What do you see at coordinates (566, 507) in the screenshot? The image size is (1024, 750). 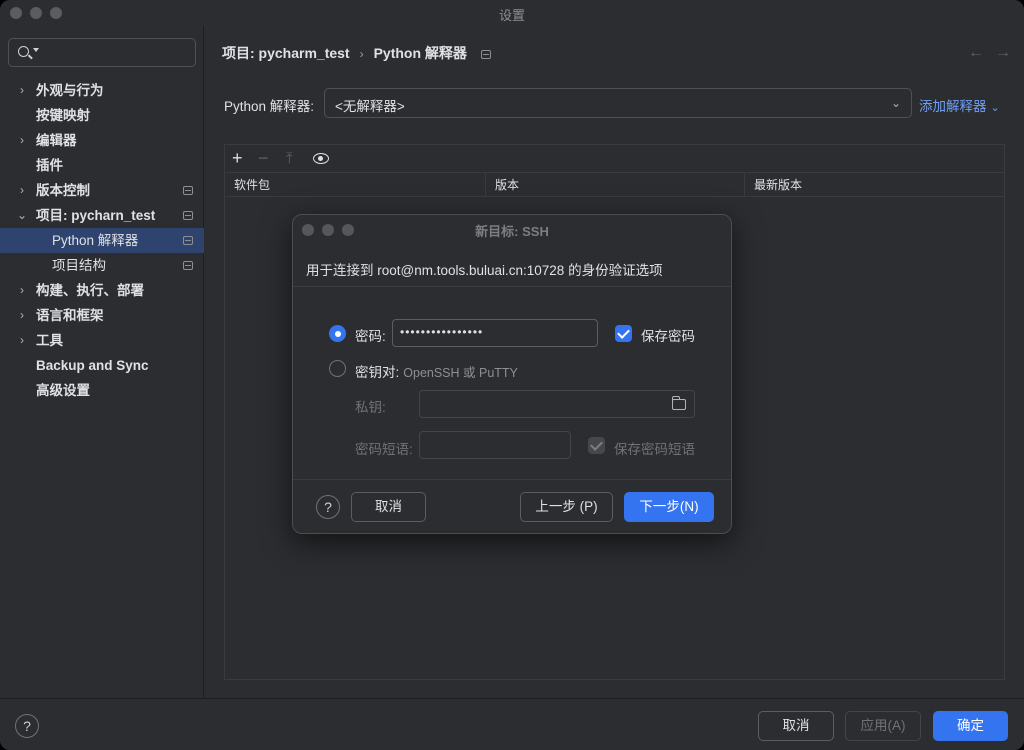 I see `previous-step-button: 上一步 (P)` at bounding box center [566, 507].